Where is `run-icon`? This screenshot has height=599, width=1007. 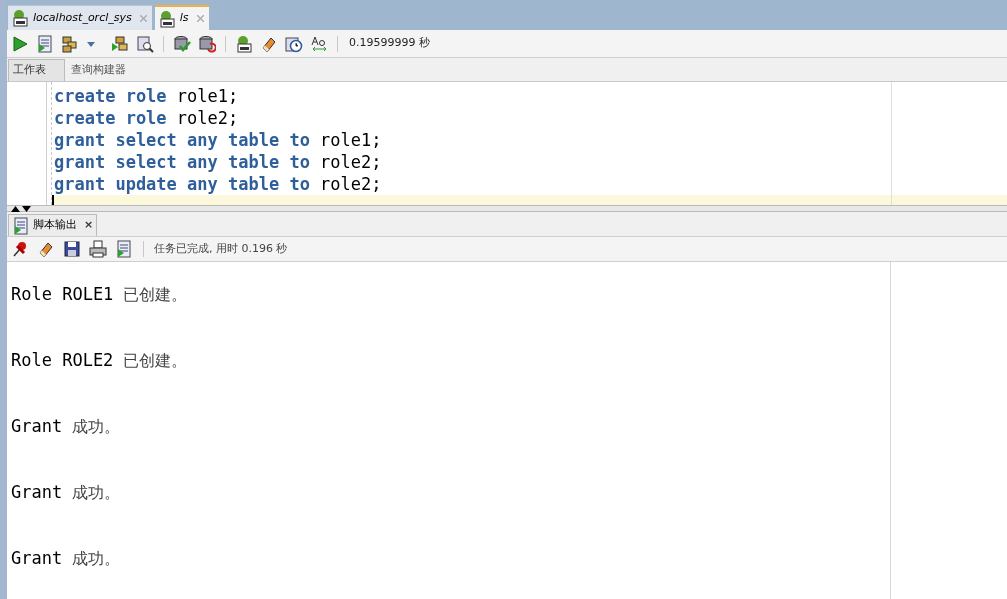 run-icon is located at coordinates (20, 43).